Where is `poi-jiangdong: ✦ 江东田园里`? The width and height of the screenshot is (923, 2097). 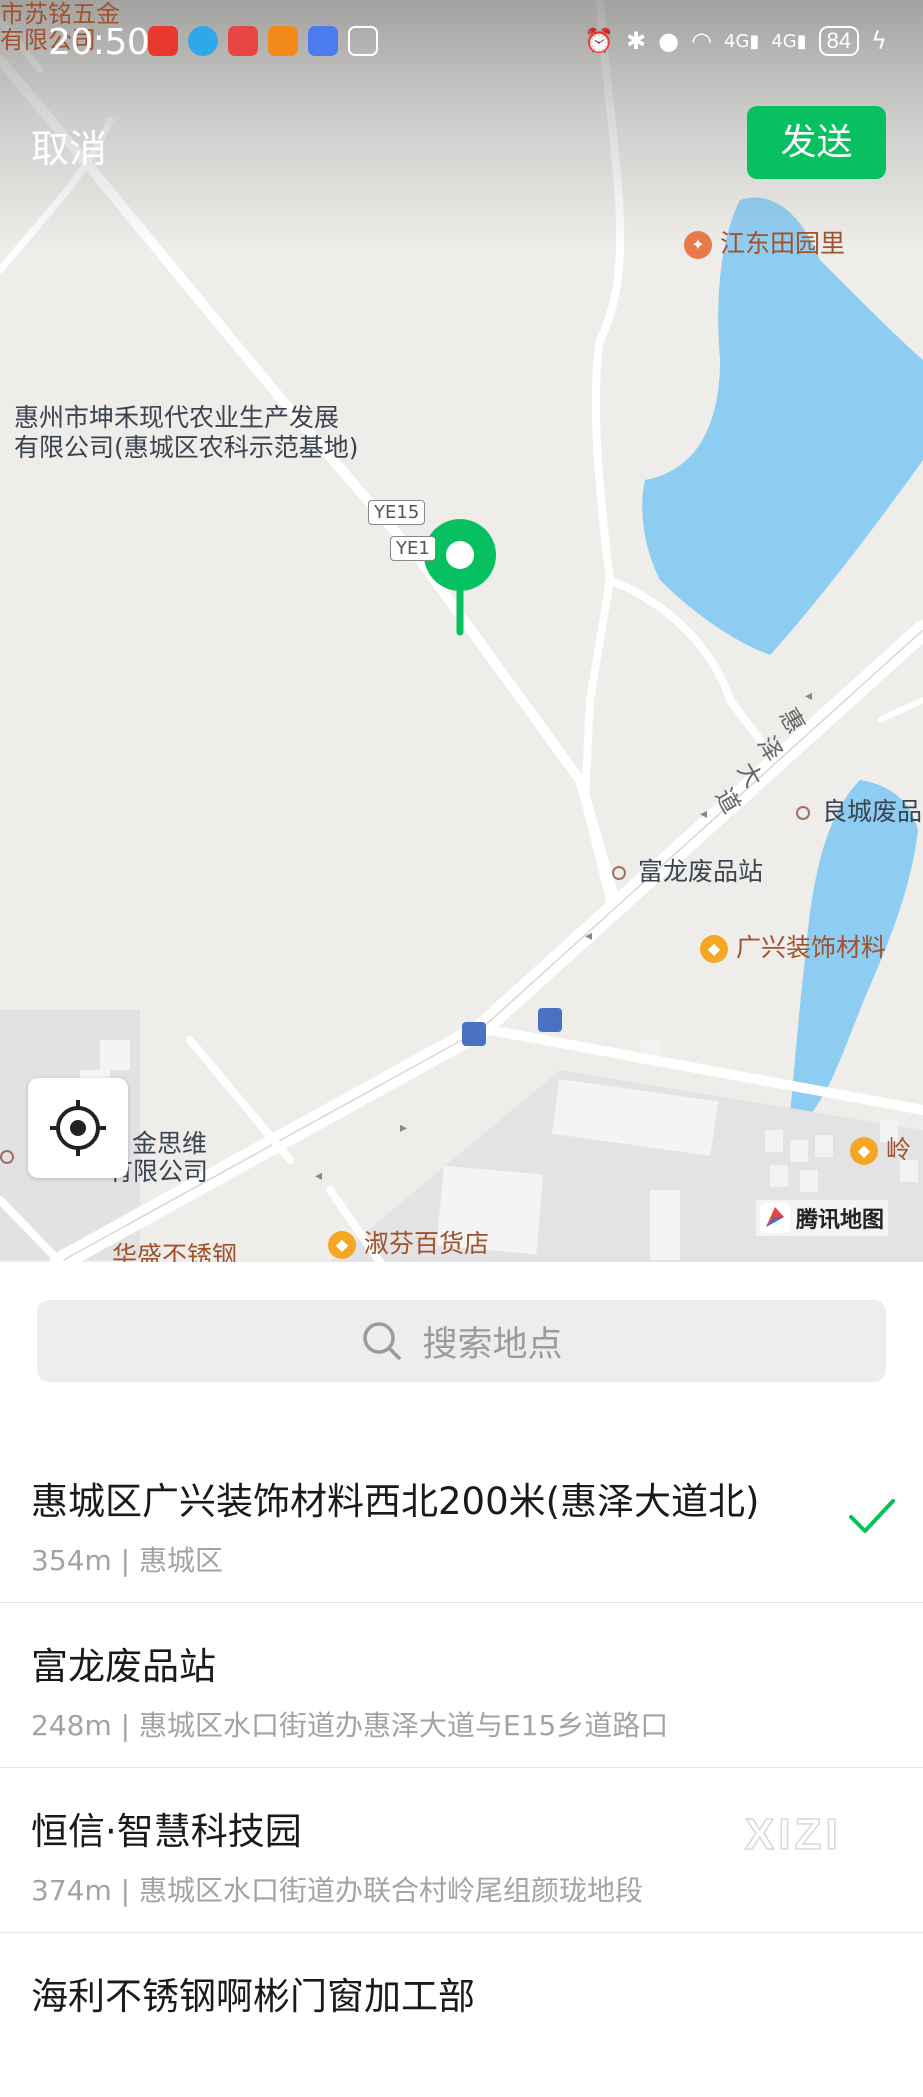
poi-jiangdong: ✦ 江东田园里 is located at coordinates (764, 242).